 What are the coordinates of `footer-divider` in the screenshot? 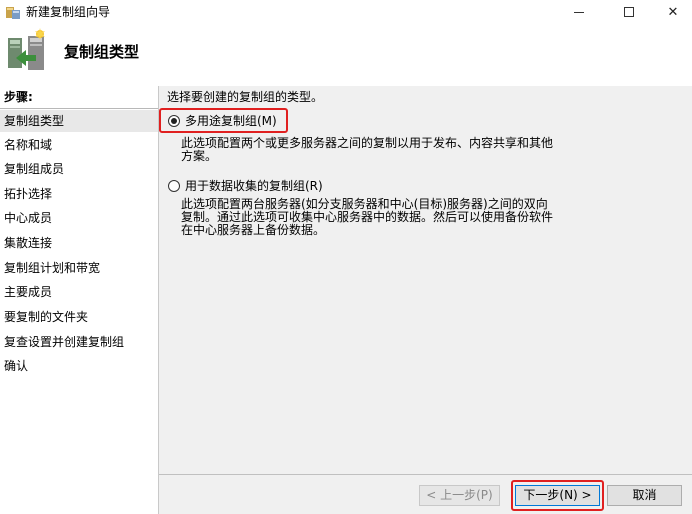 It's located at (425, 474).